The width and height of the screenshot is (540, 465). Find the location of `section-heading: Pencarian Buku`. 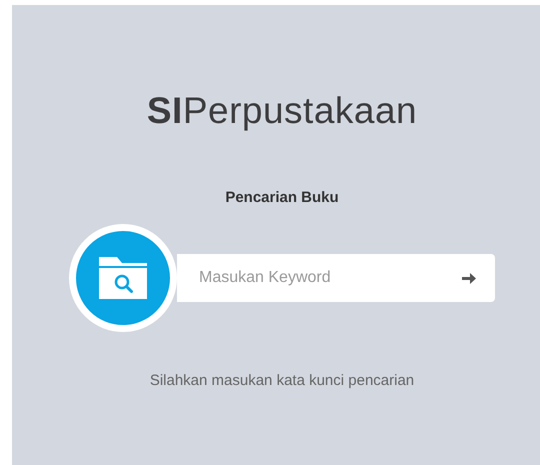

section-heading: Pencarian Buku is located at coordinates (282, 198).